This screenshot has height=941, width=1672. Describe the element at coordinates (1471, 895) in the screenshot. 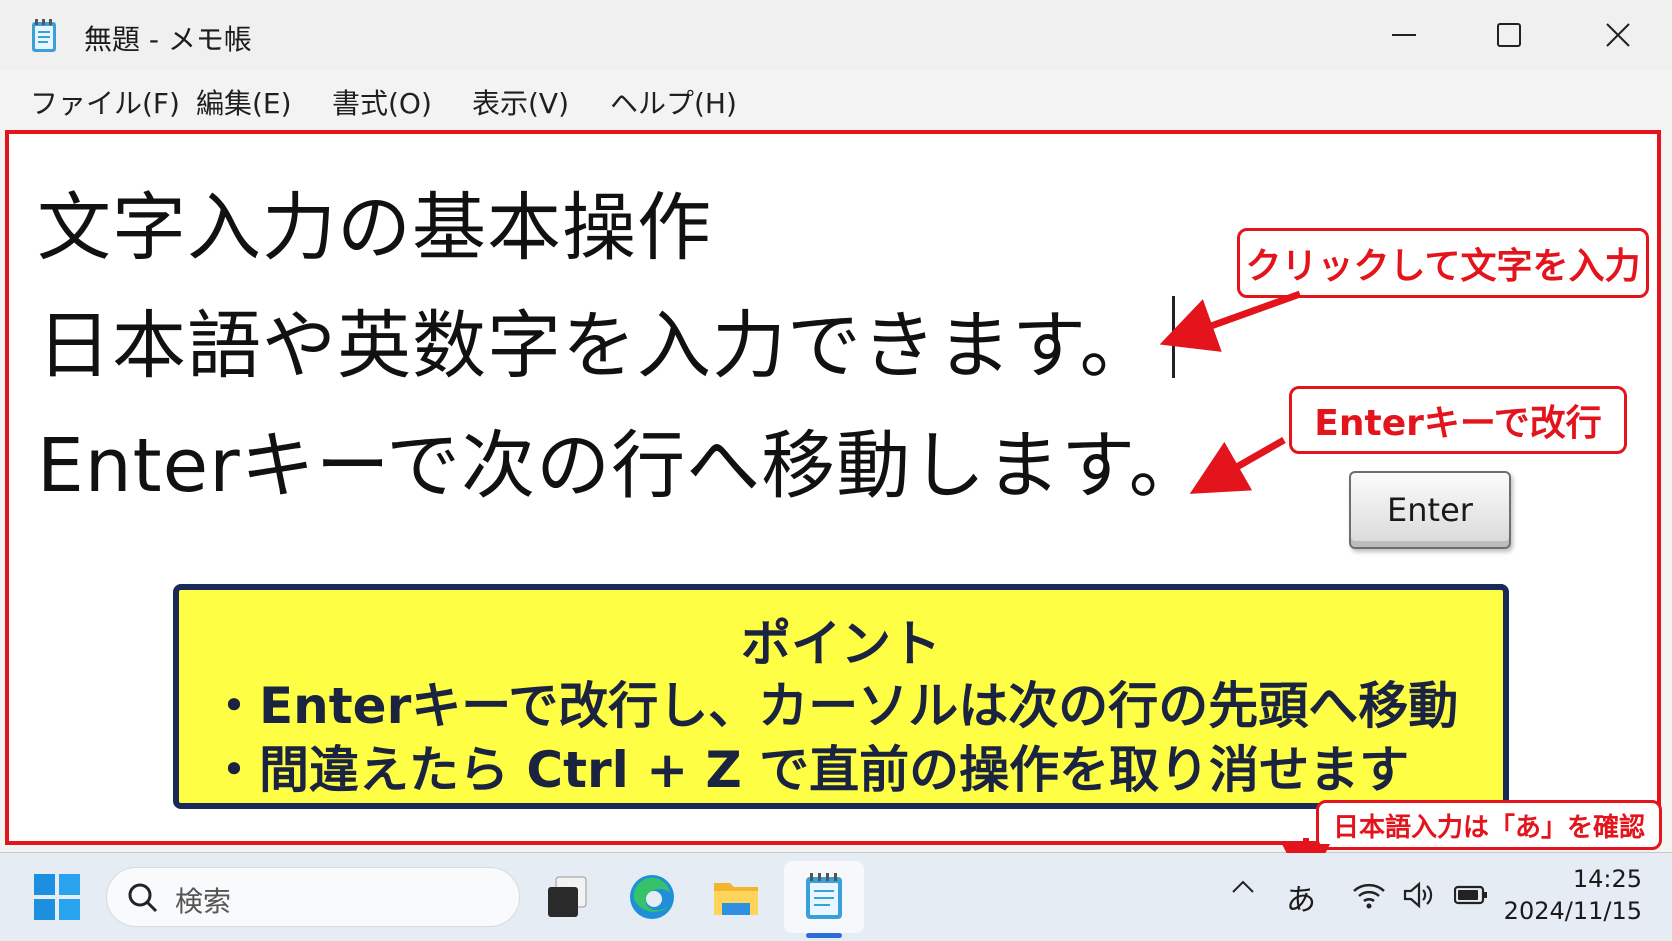

I see `battery-icon` at that location.